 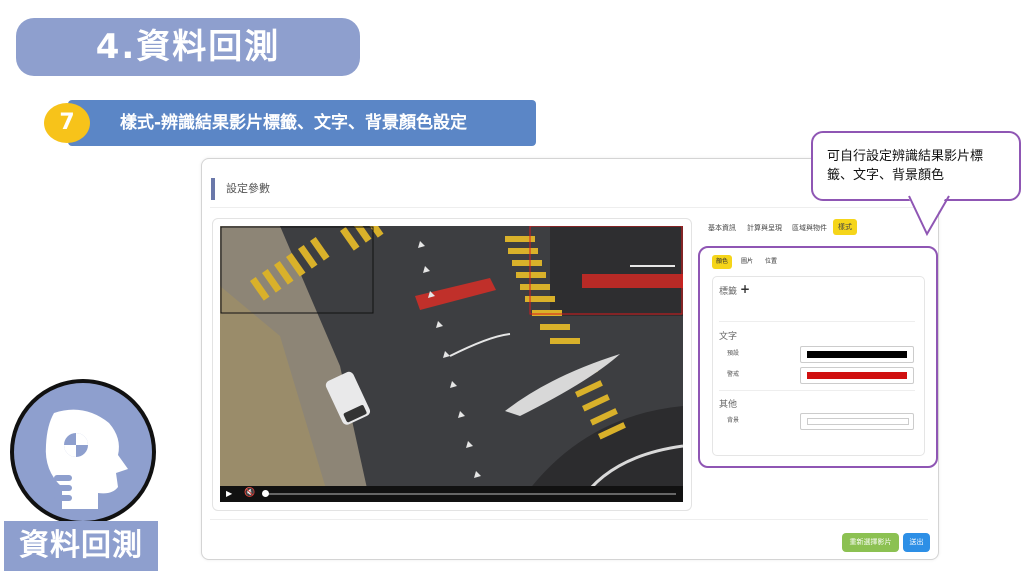 I want to click on step-number-badge: 7, so click(x=67, y=123).